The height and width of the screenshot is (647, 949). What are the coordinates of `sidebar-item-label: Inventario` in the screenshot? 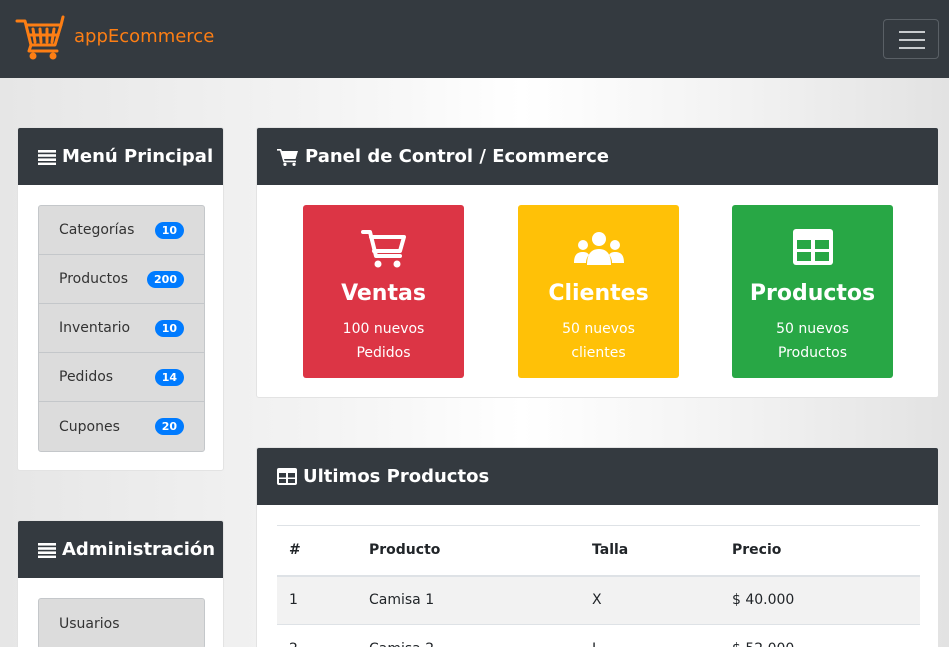 It's located at (95, 328).